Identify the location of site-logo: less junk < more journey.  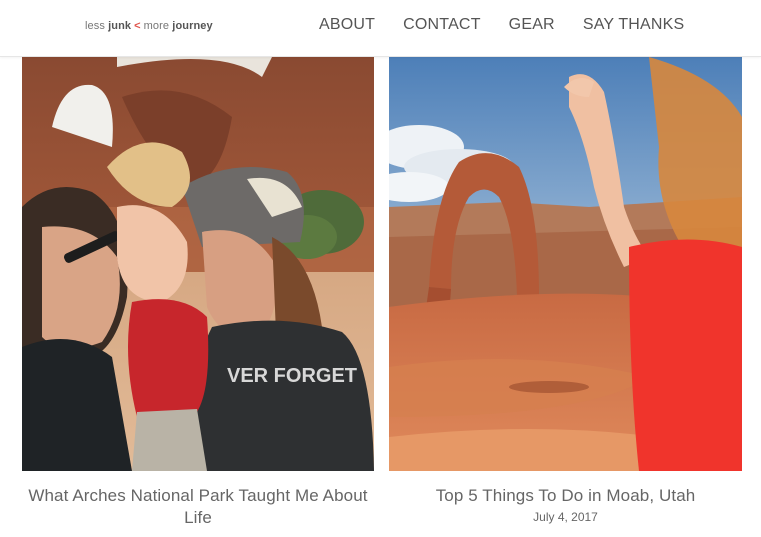
(149, 26).